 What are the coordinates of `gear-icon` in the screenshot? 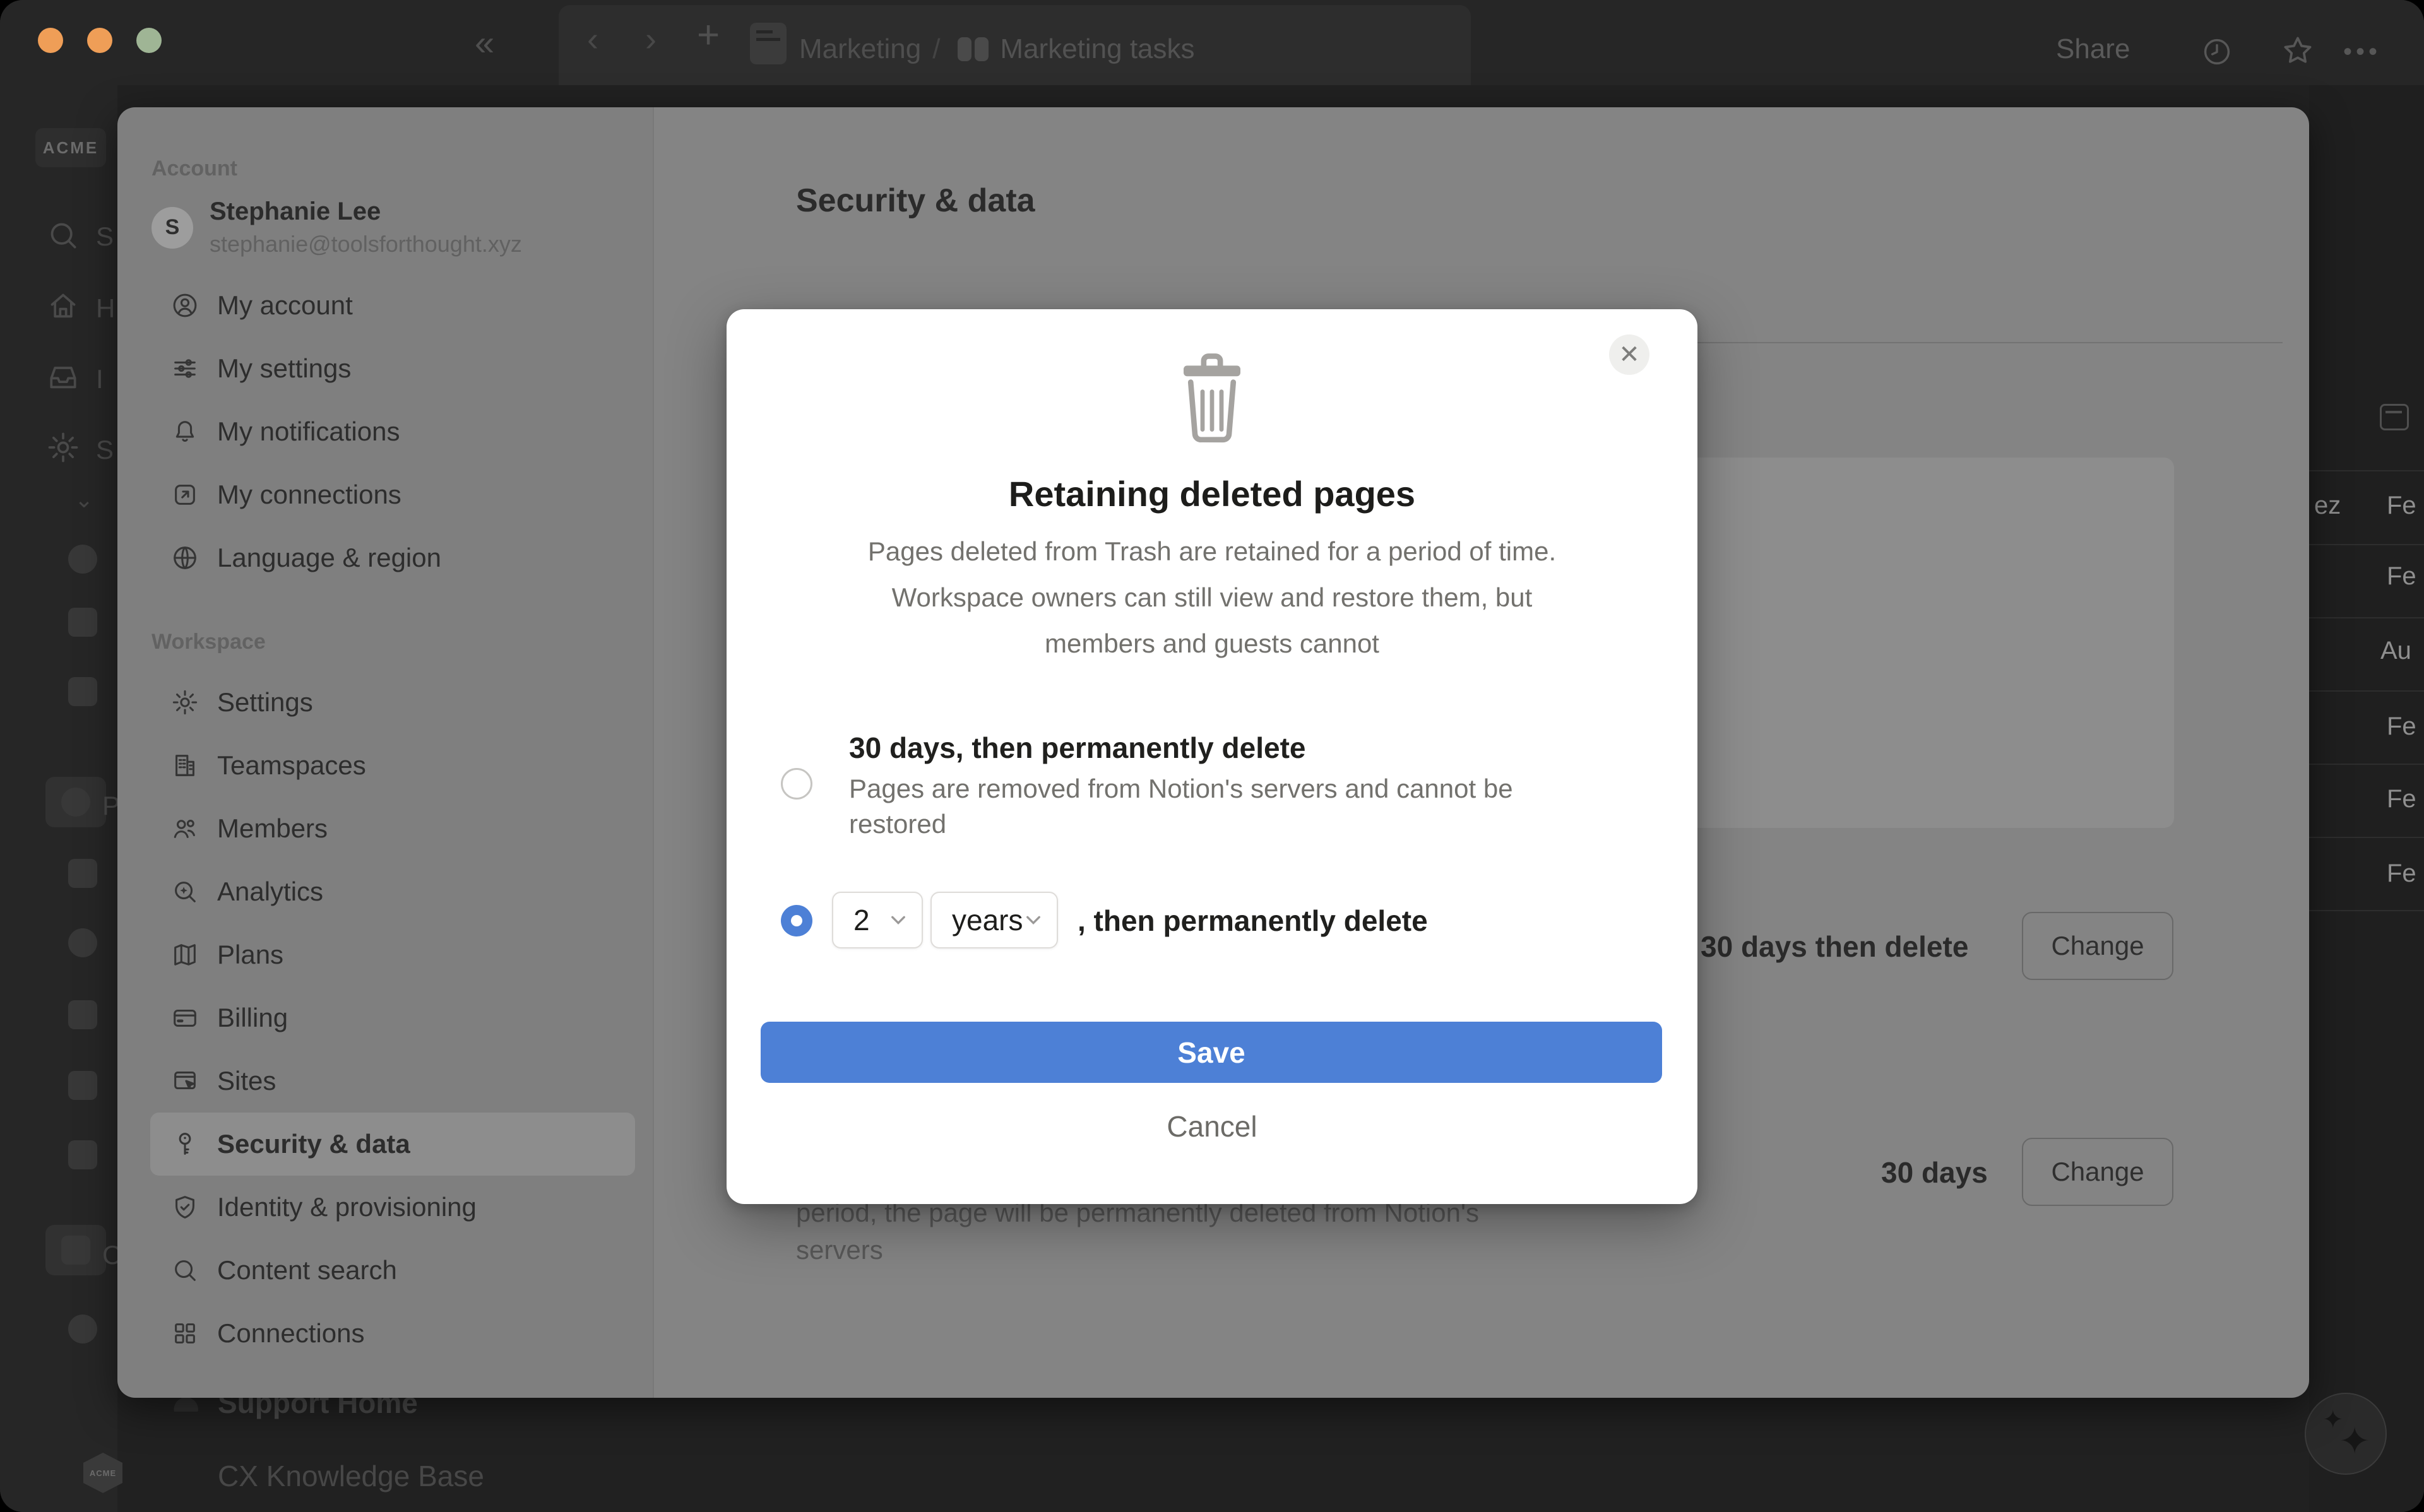 It's located at (184, 702).